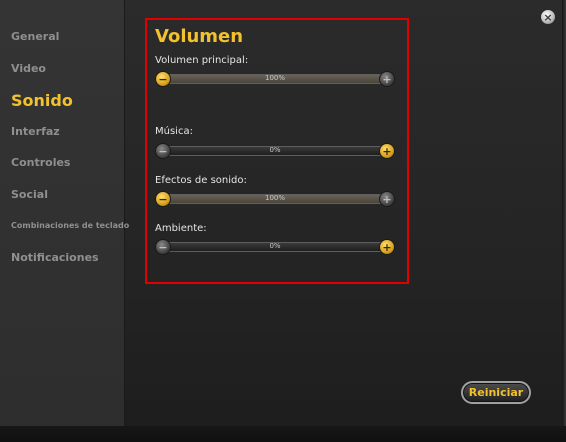 The image size is (566, 442). I want to click on music-slider: 0% − +, so click(275, 151).